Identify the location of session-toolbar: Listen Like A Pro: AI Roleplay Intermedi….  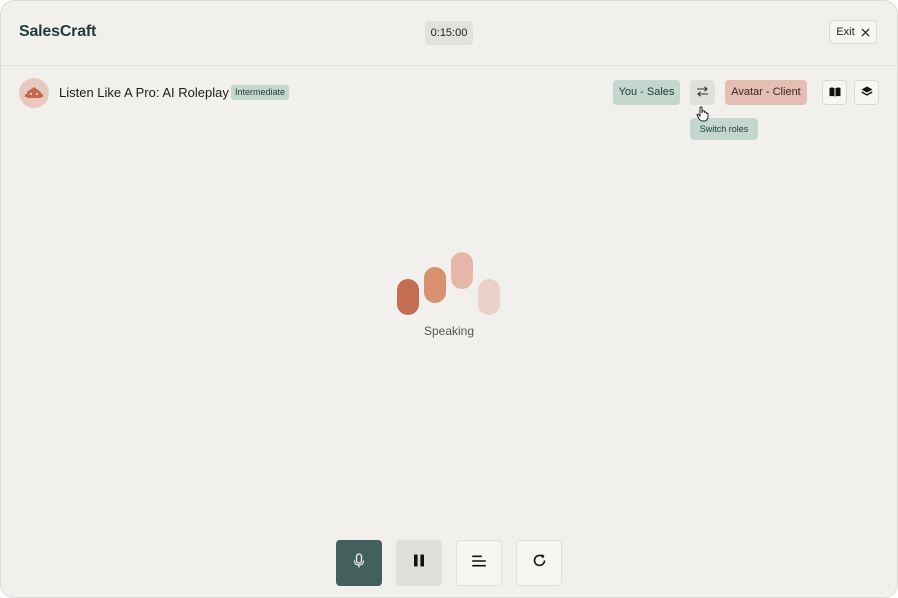
(449, 103).